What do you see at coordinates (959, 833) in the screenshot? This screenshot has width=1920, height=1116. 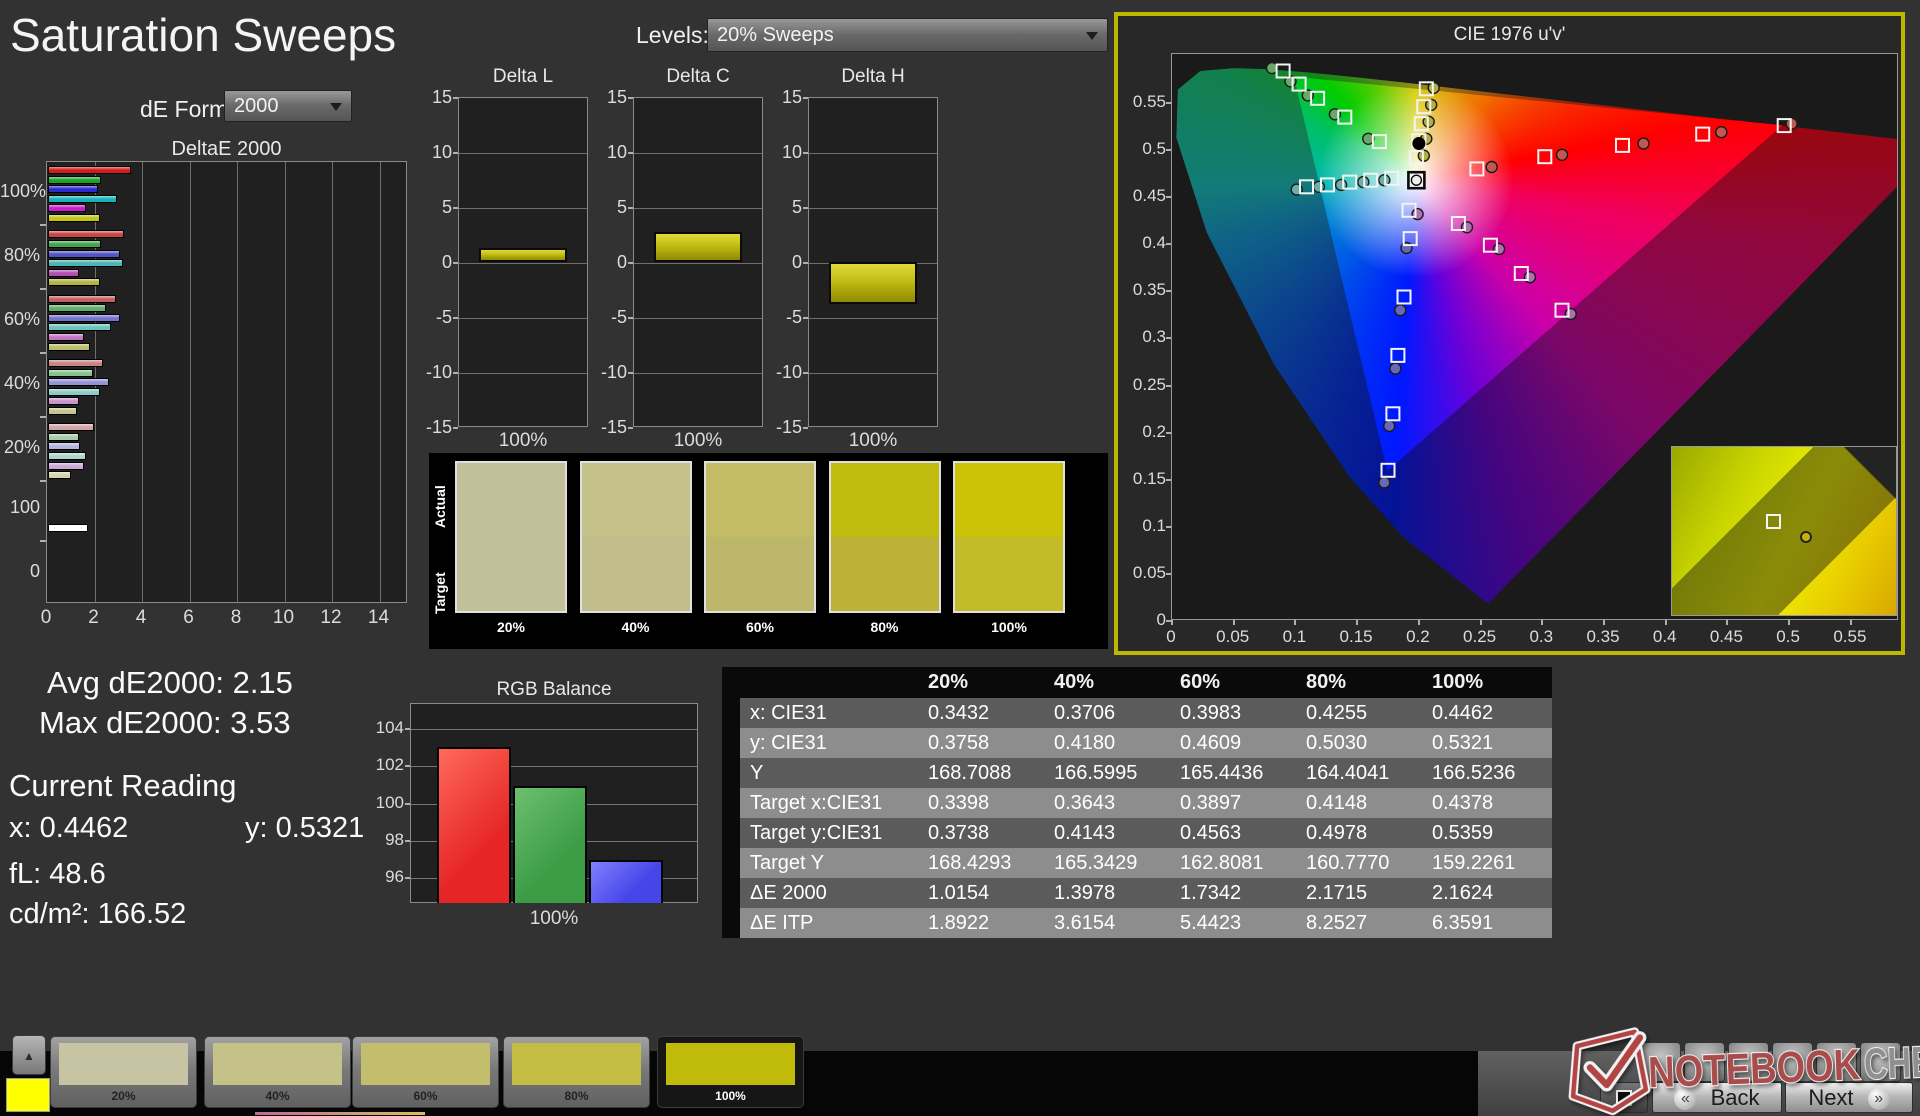 I see `table-cell: 0.3738` at bounding box center [959, 833].